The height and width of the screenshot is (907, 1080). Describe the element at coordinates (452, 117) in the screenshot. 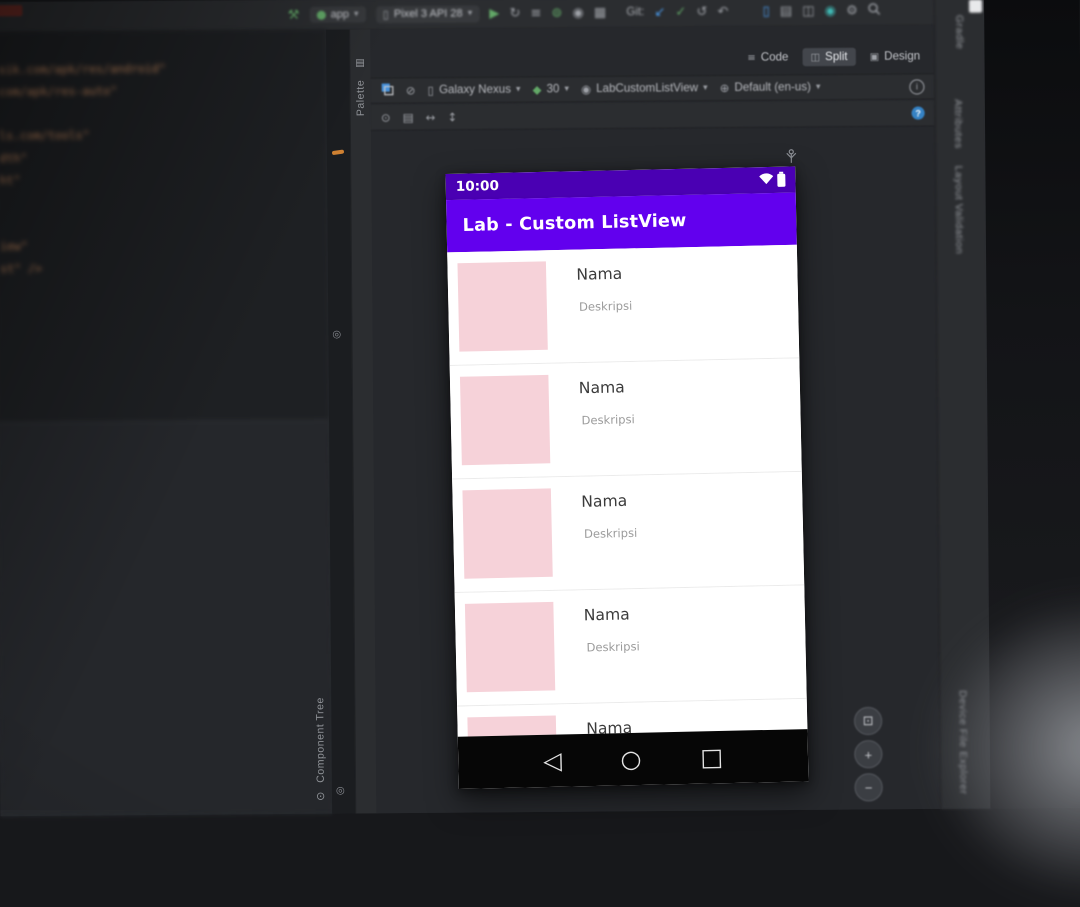

I see `vertical-resize-icon: ↕` at that location.